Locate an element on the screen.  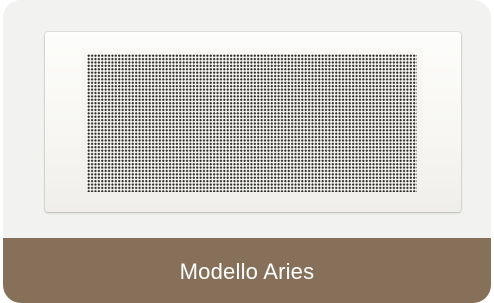
product-name: Modello Aries is located at coordinates (247, 271).